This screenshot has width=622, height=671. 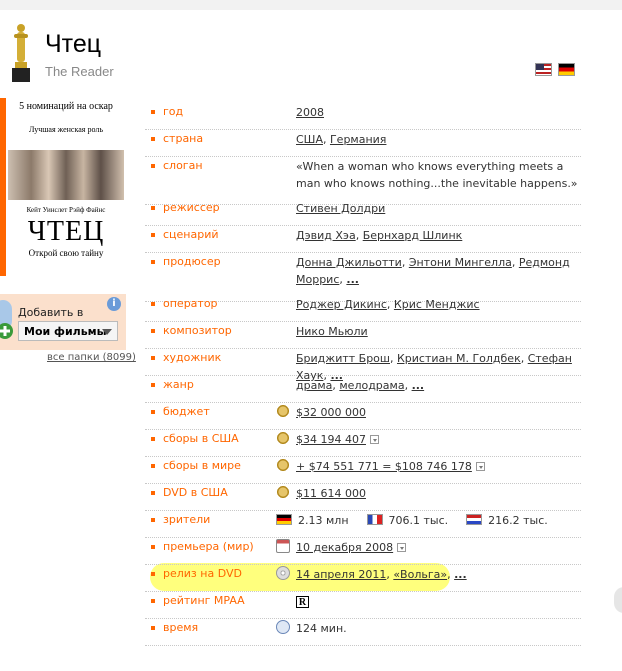 I want to click on audience-count: 2.13 млн, so click(x=323, y=520).